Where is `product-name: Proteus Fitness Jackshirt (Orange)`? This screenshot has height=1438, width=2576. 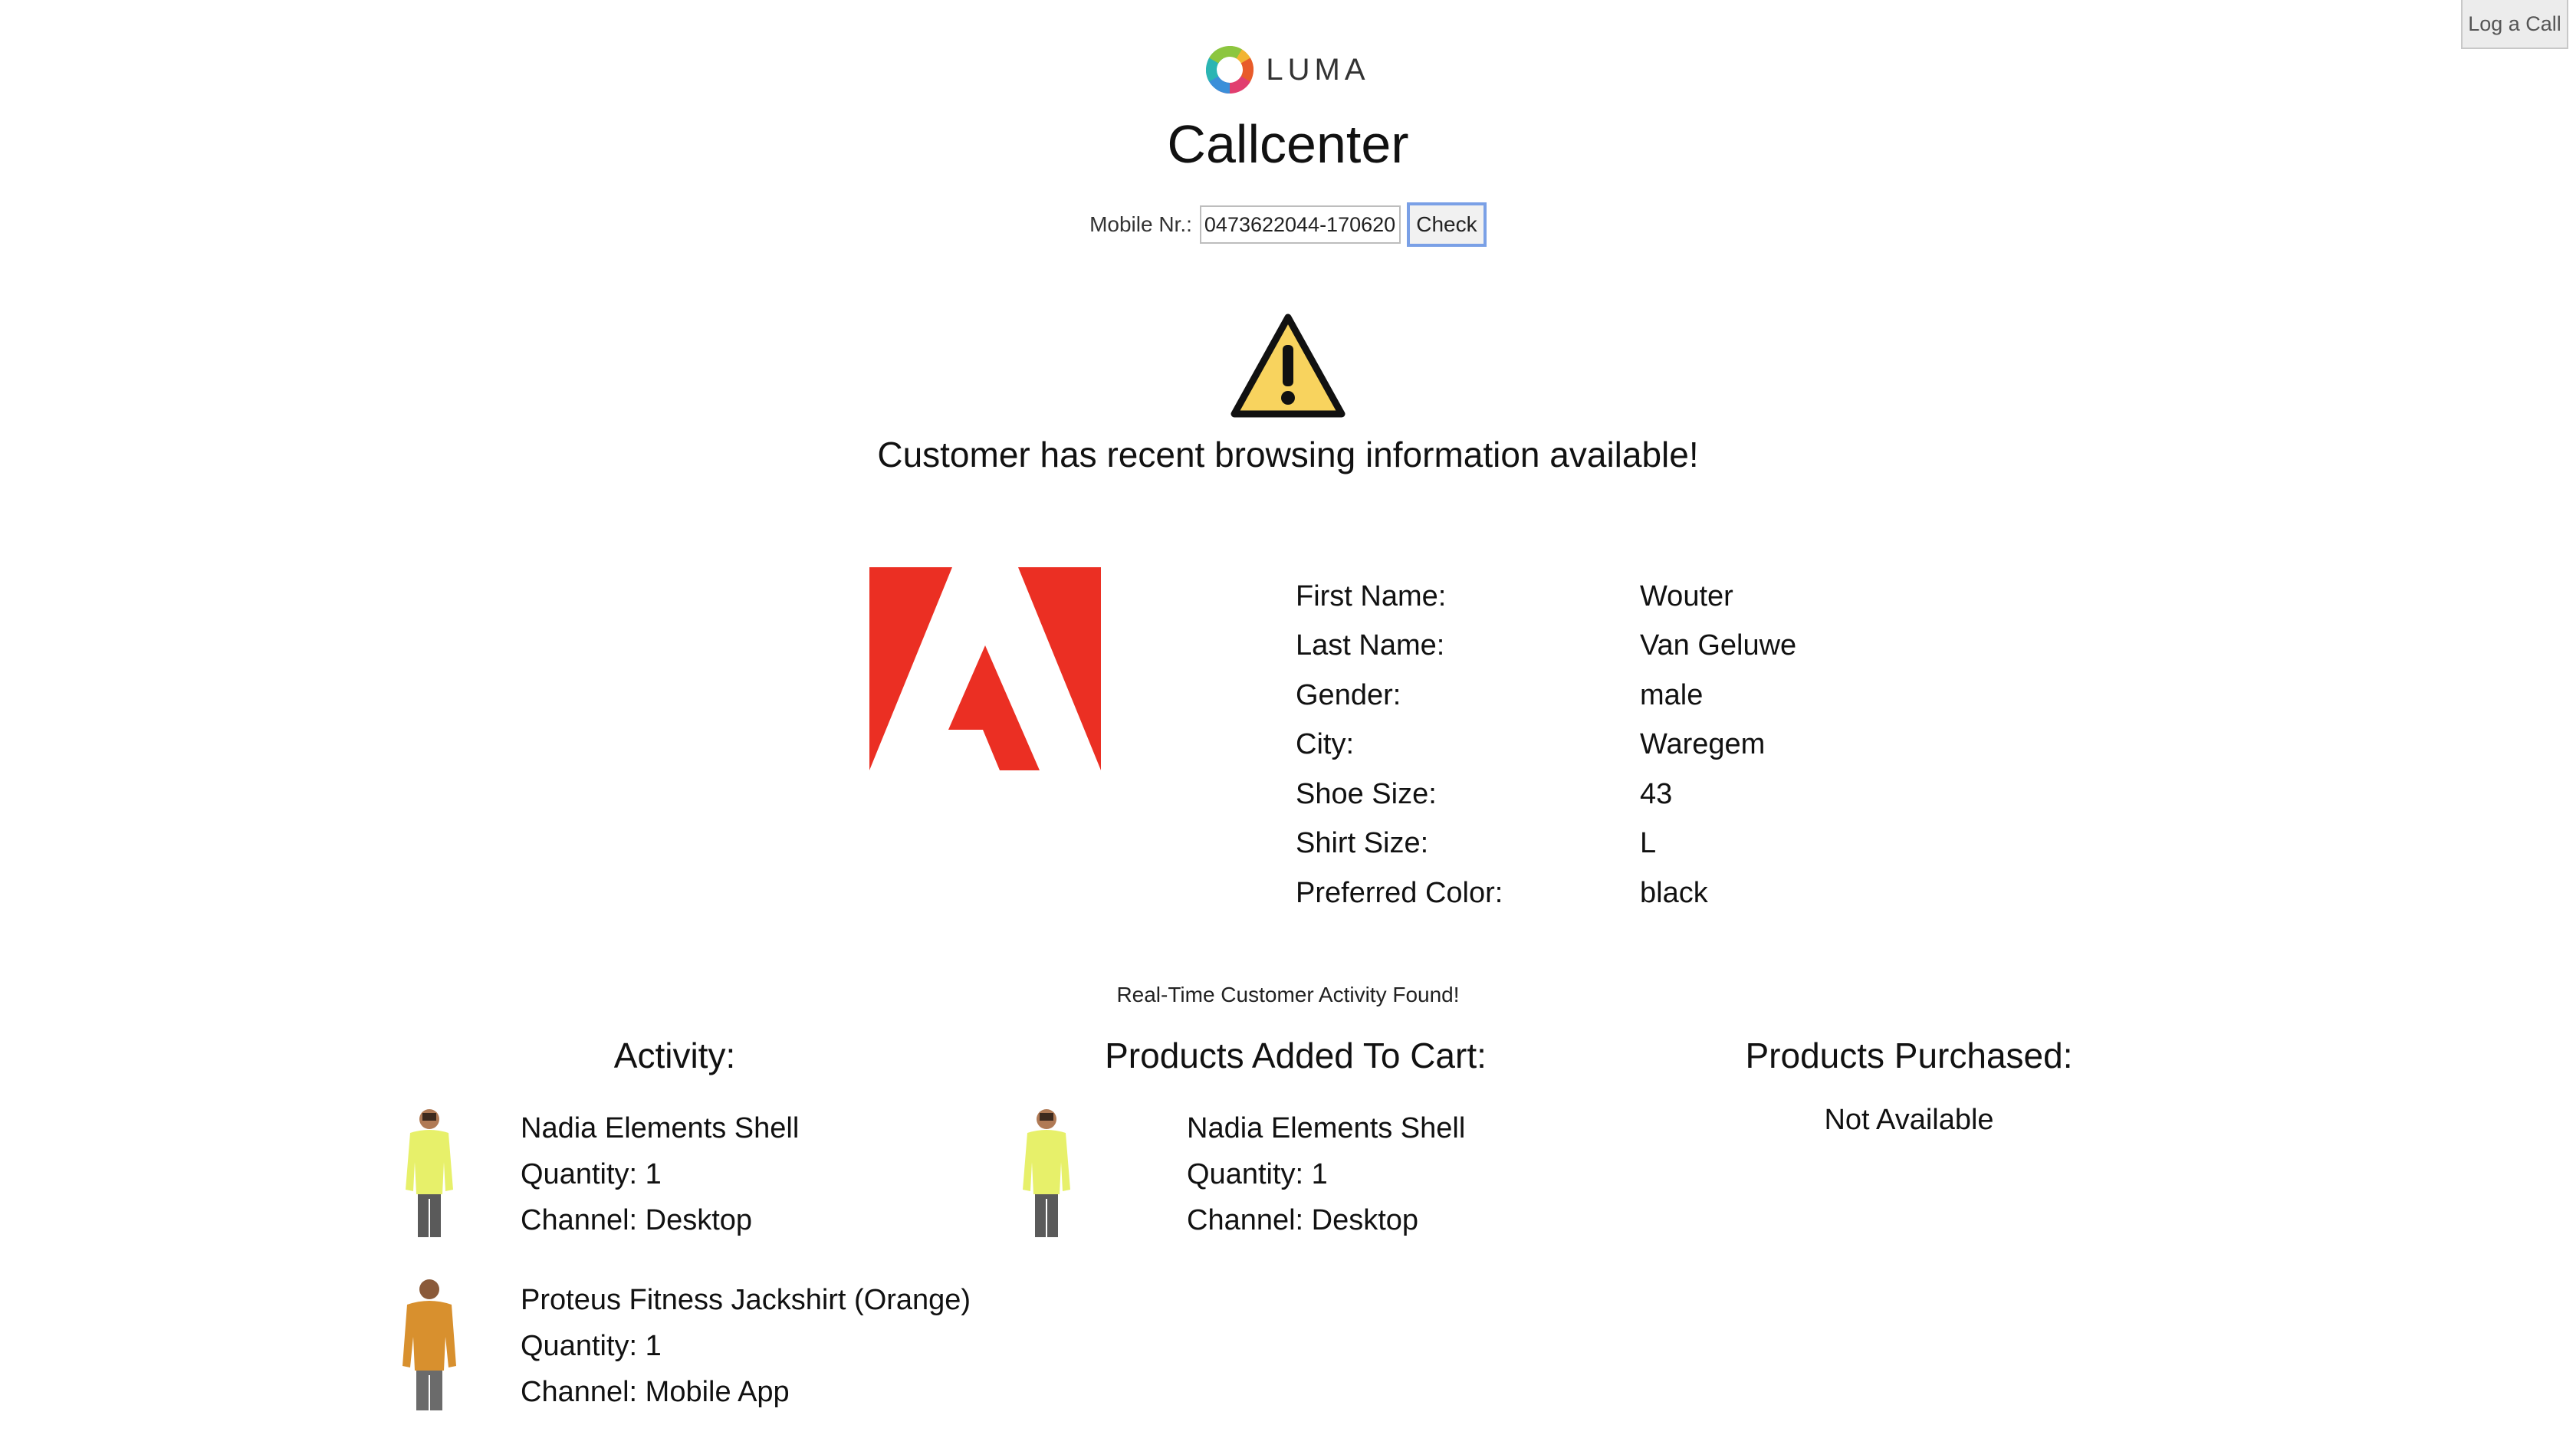
product-name: Proteus Fitness Jackshirt (Orange) is located at coordinates (746, 1300).